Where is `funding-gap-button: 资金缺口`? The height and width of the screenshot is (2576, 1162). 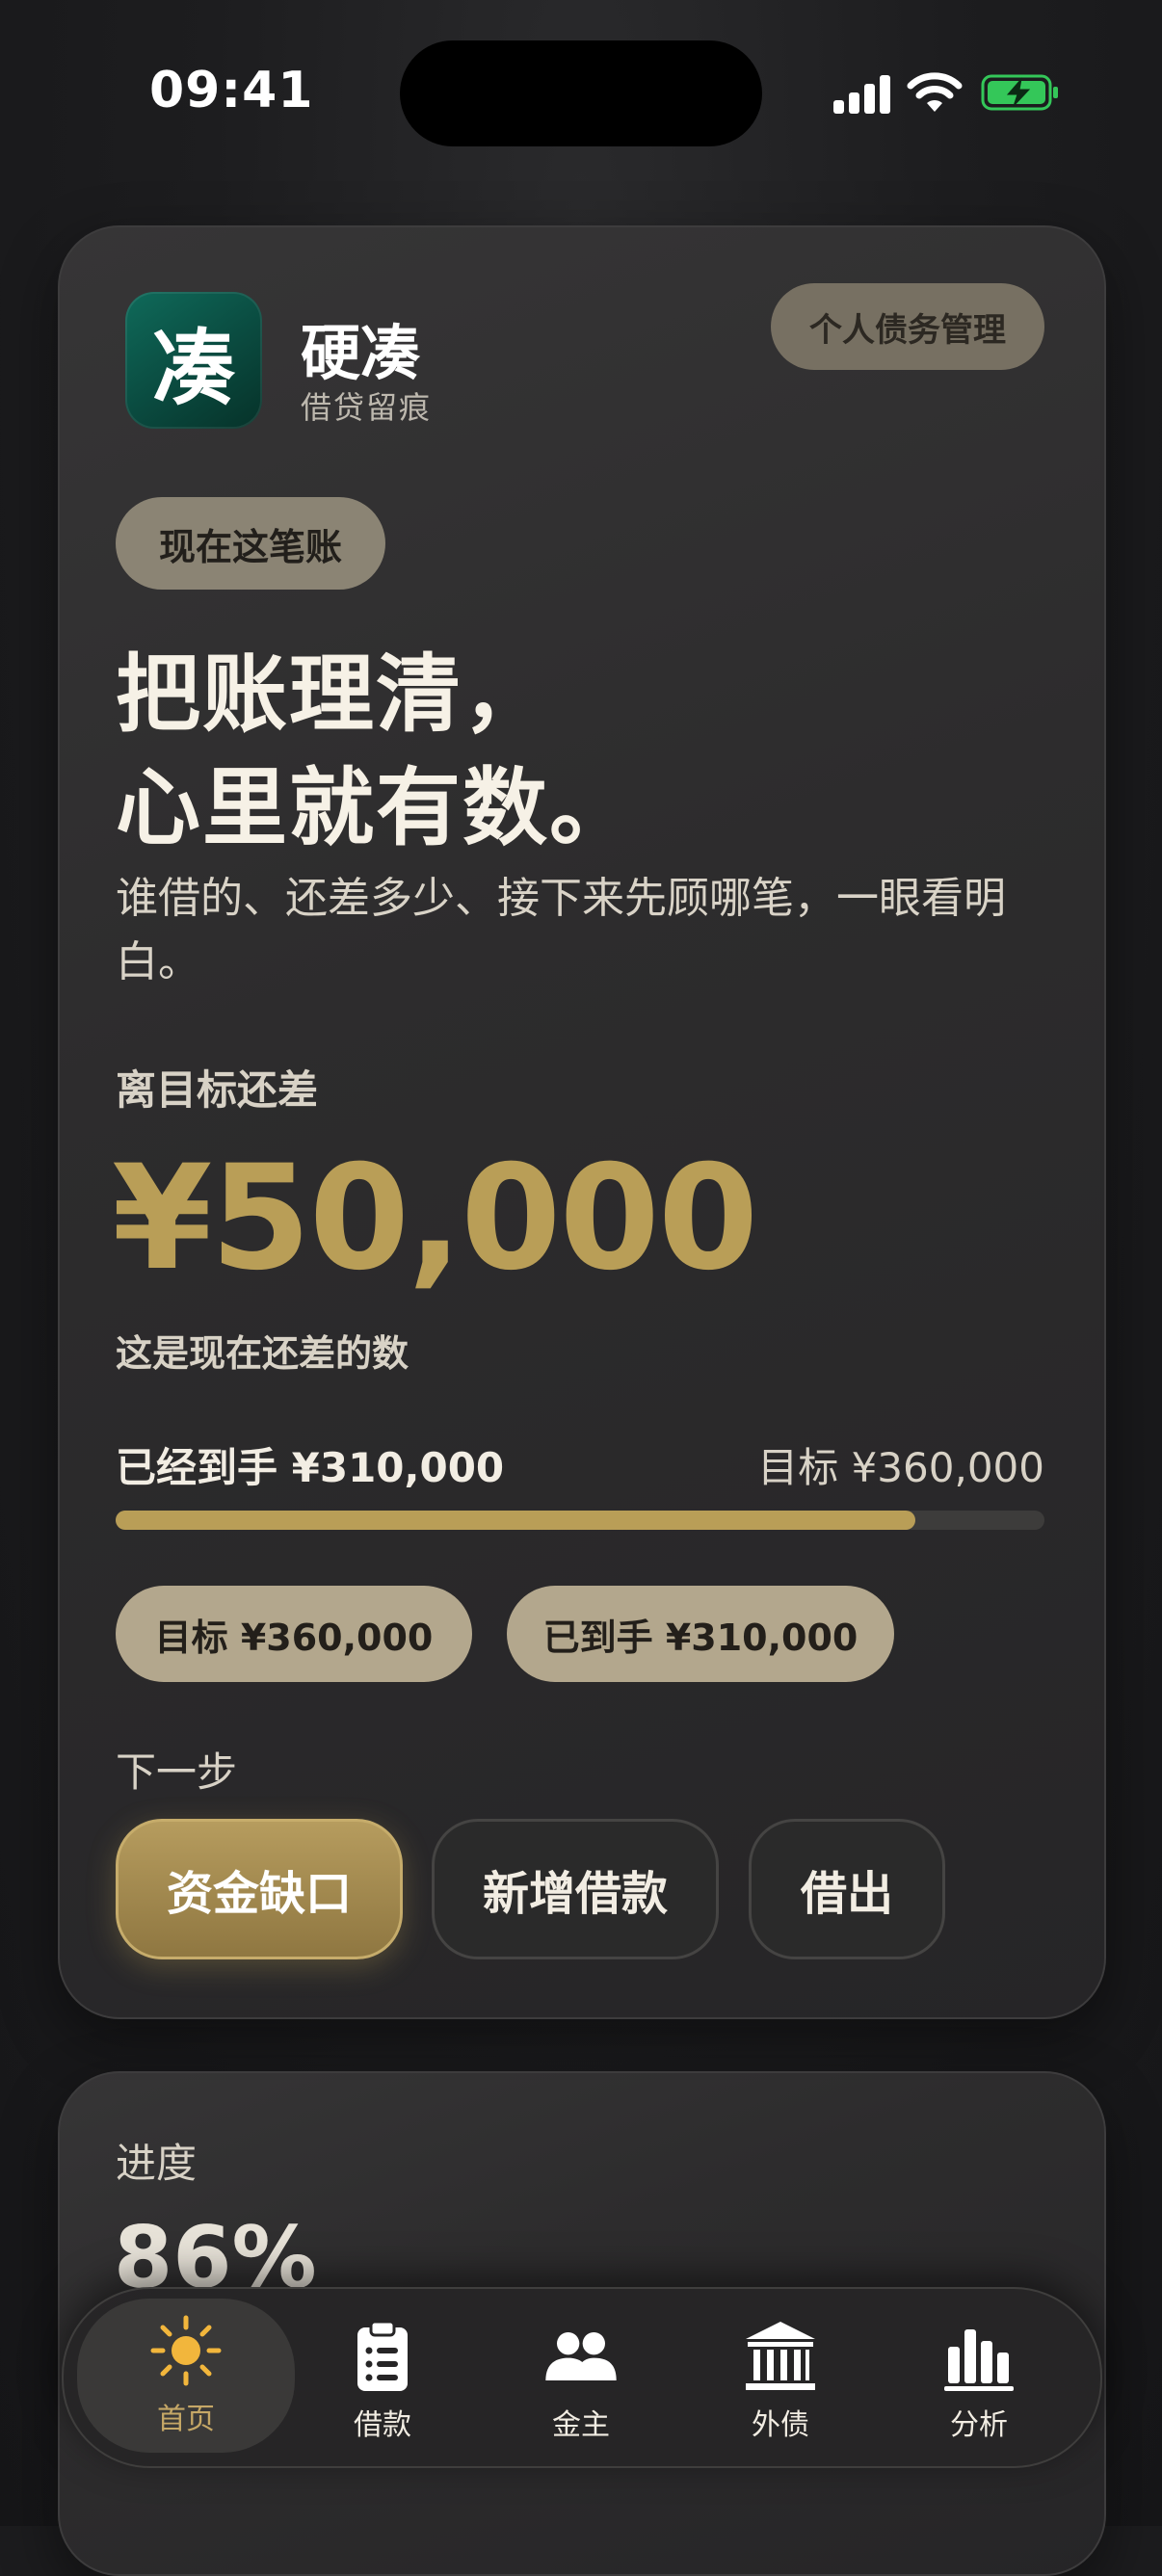
funding-gap-button: 资金缺口 is located at coordinates (260, 1889).